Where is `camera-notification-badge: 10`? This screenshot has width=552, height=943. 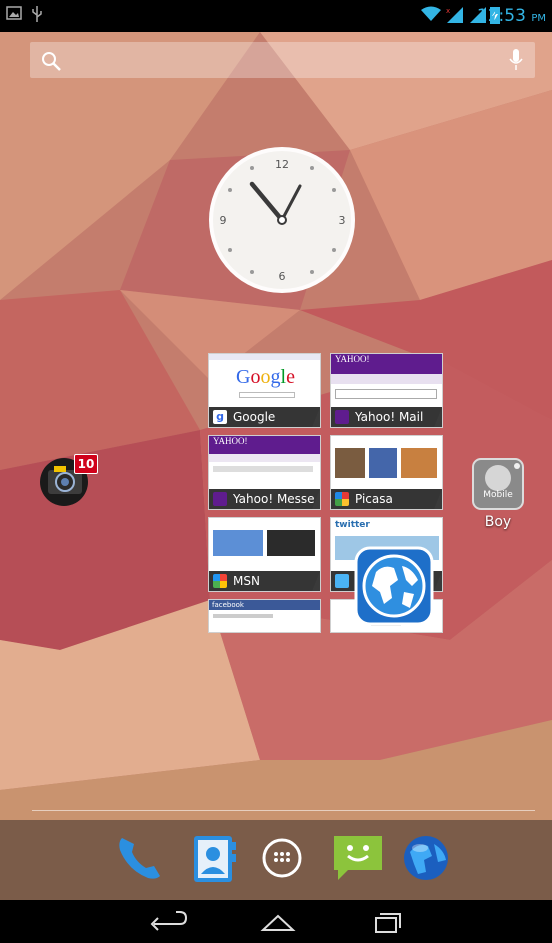
camera-notification-badge: 10 is located at coordinates (86, 464).